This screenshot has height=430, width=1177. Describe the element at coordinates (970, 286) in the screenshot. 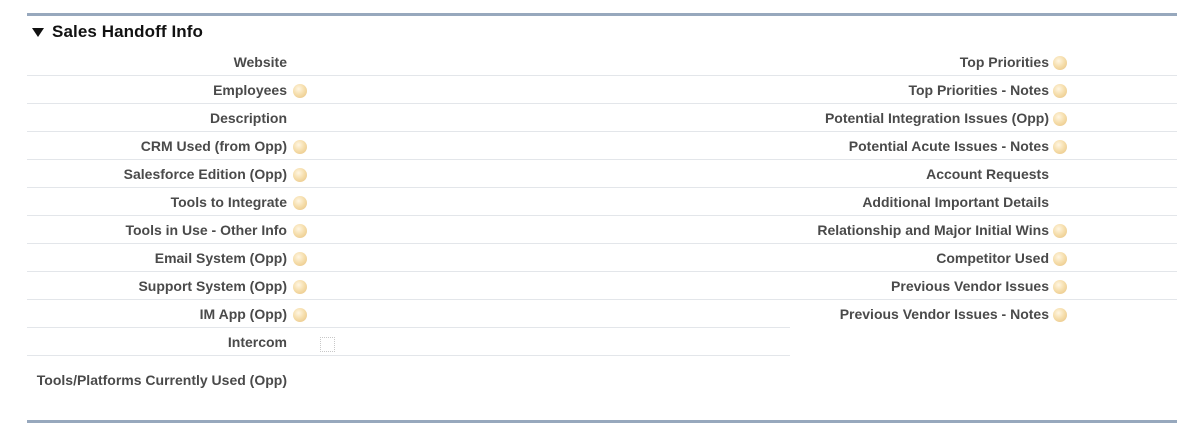

I see `field-label: Previous Vendor Issues` at that location.